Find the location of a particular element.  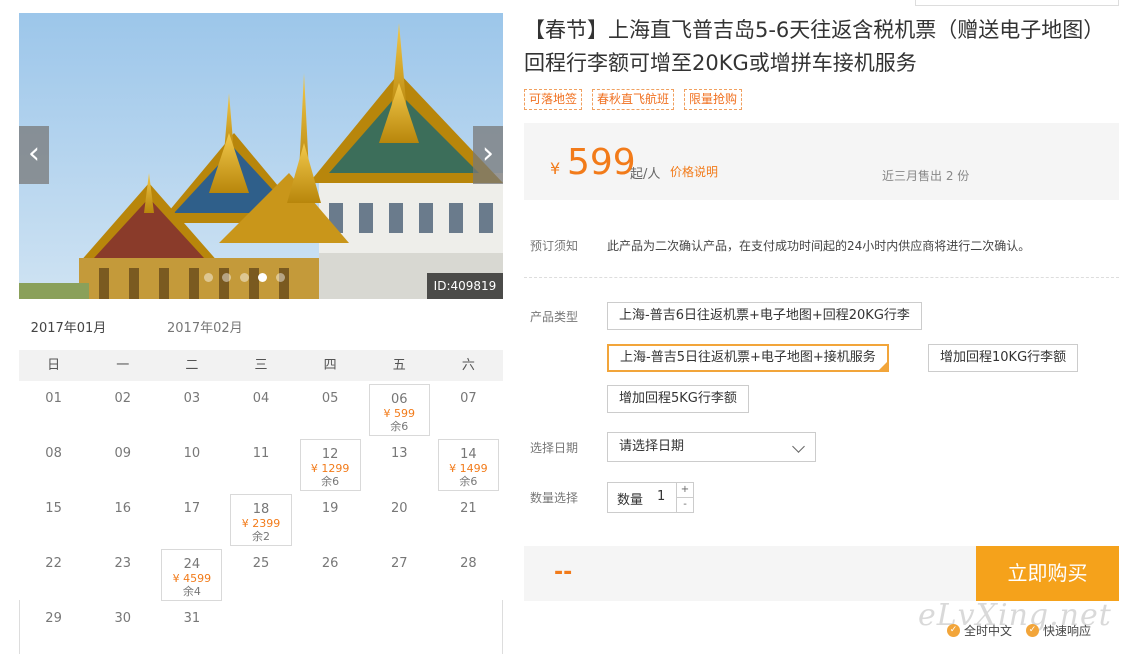

calendar-week-row: 15 16 17 18 ¥ 2399 余2 19 20 21 is located at coordinates (261, 518).